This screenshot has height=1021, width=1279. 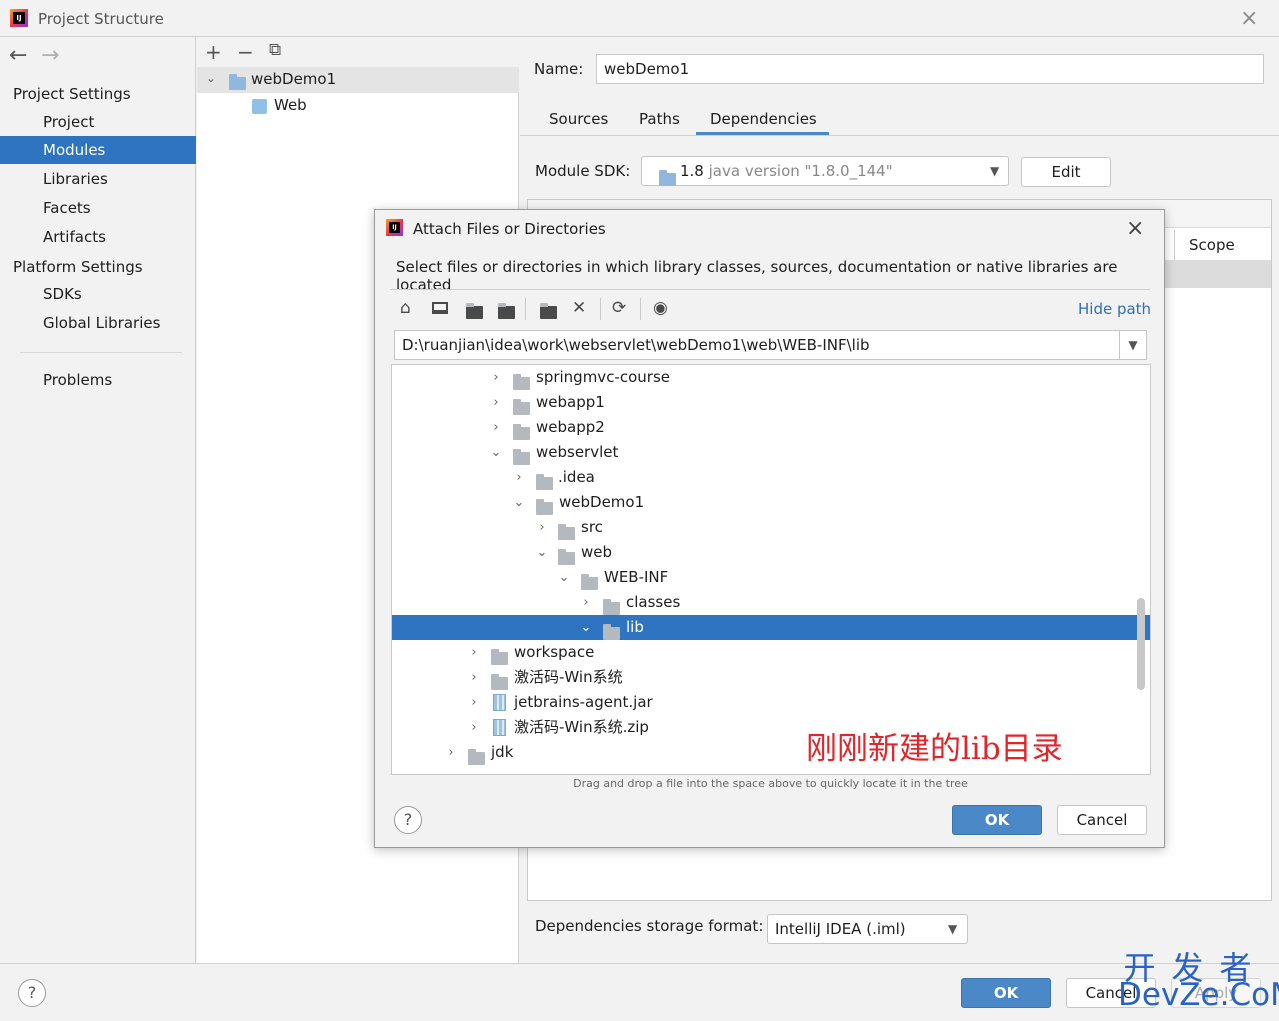 What do you see at coordinates (930, 69) in the screenshot?
I see `name-field: webDemo1` at bounding box center [930, 69].